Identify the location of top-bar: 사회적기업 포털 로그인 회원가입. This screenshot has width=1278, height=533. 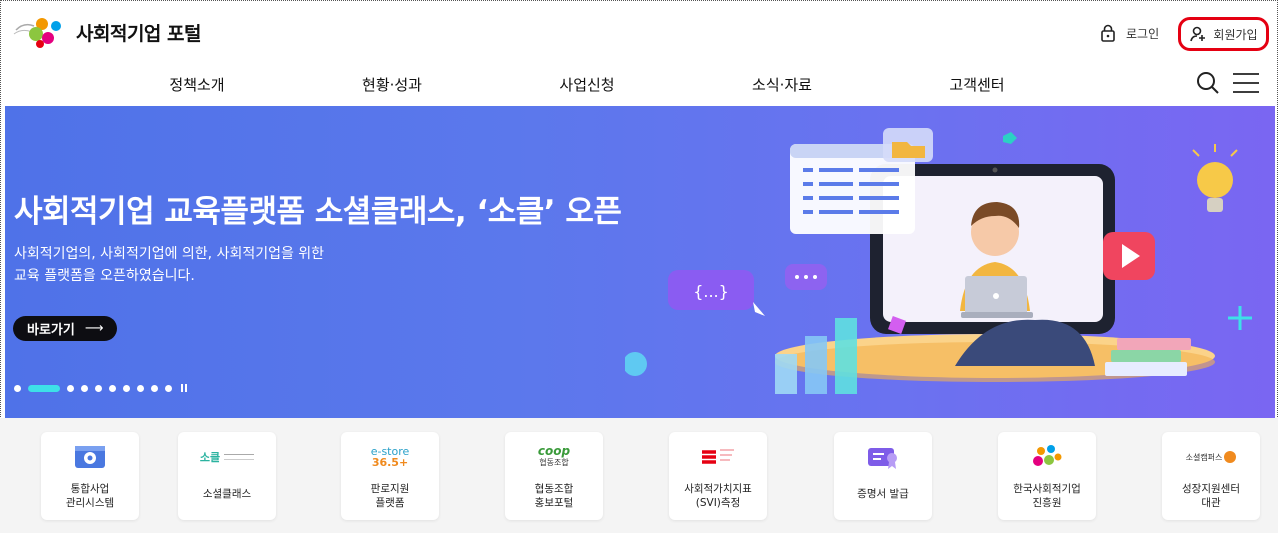
(639, 32).